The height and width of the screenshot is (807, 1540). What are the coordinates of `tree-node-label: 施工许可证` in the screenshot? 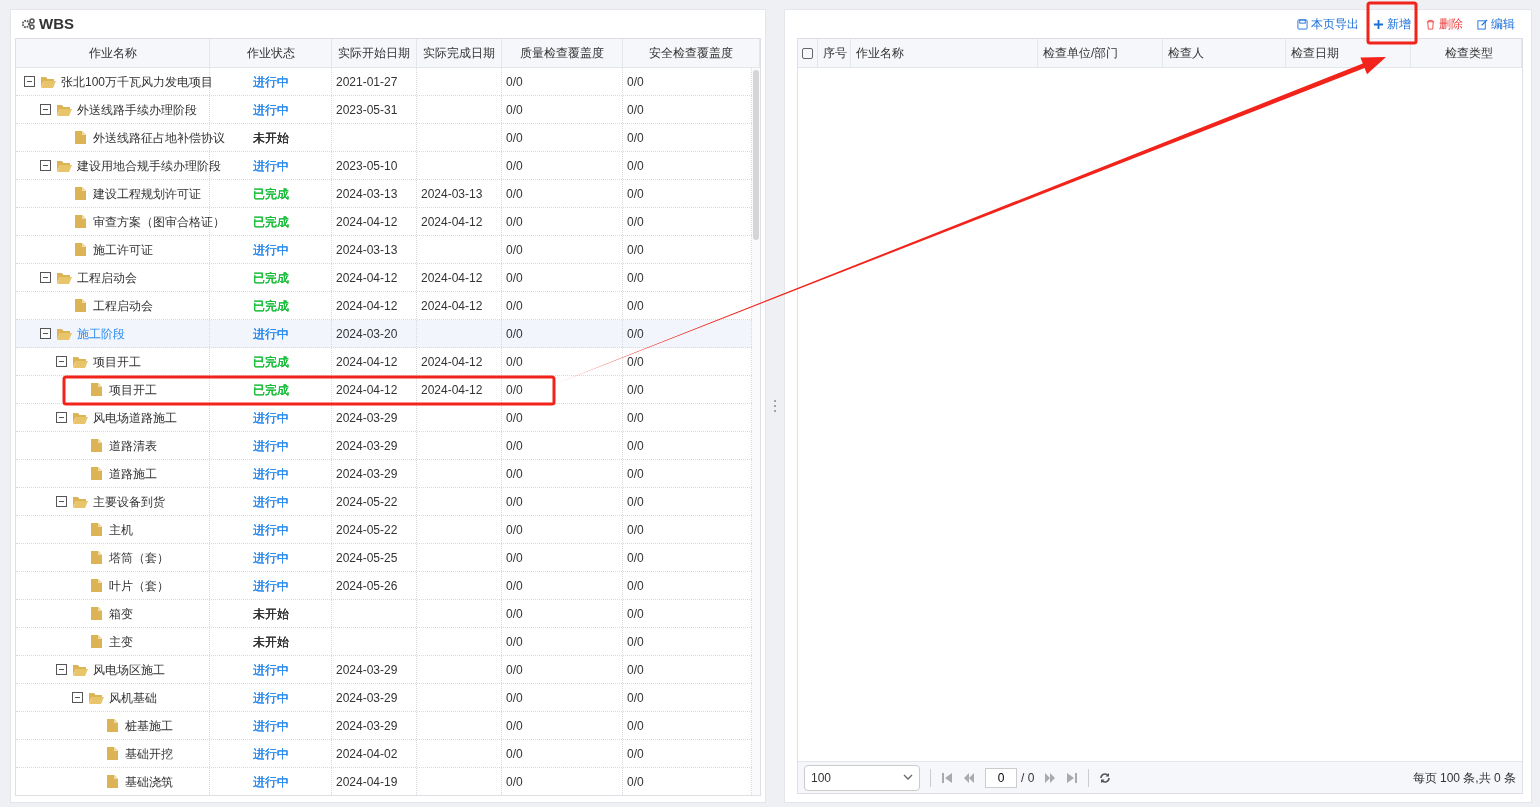 It's located at (123, 249).